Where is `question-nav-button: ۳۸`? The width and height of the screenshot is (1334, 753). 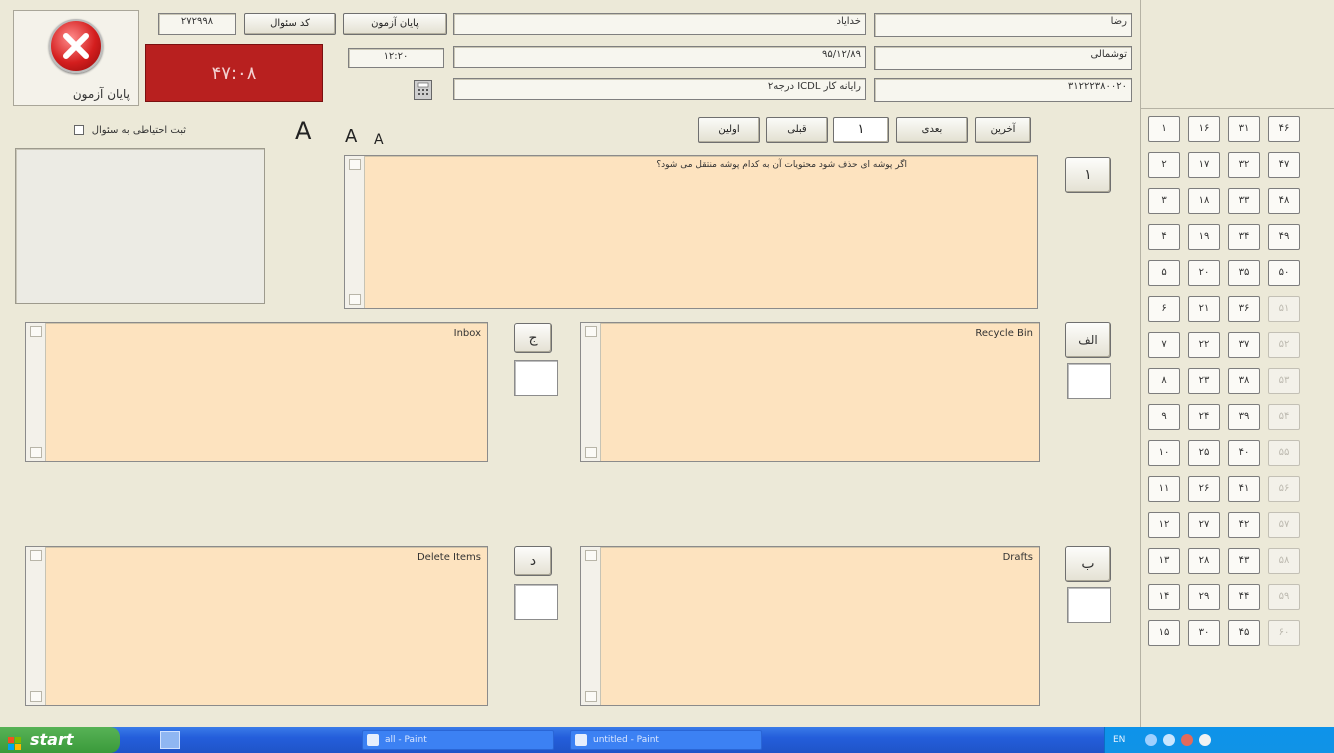
question-nav-button: ۳۸ is located at coordinates (1244, 381).